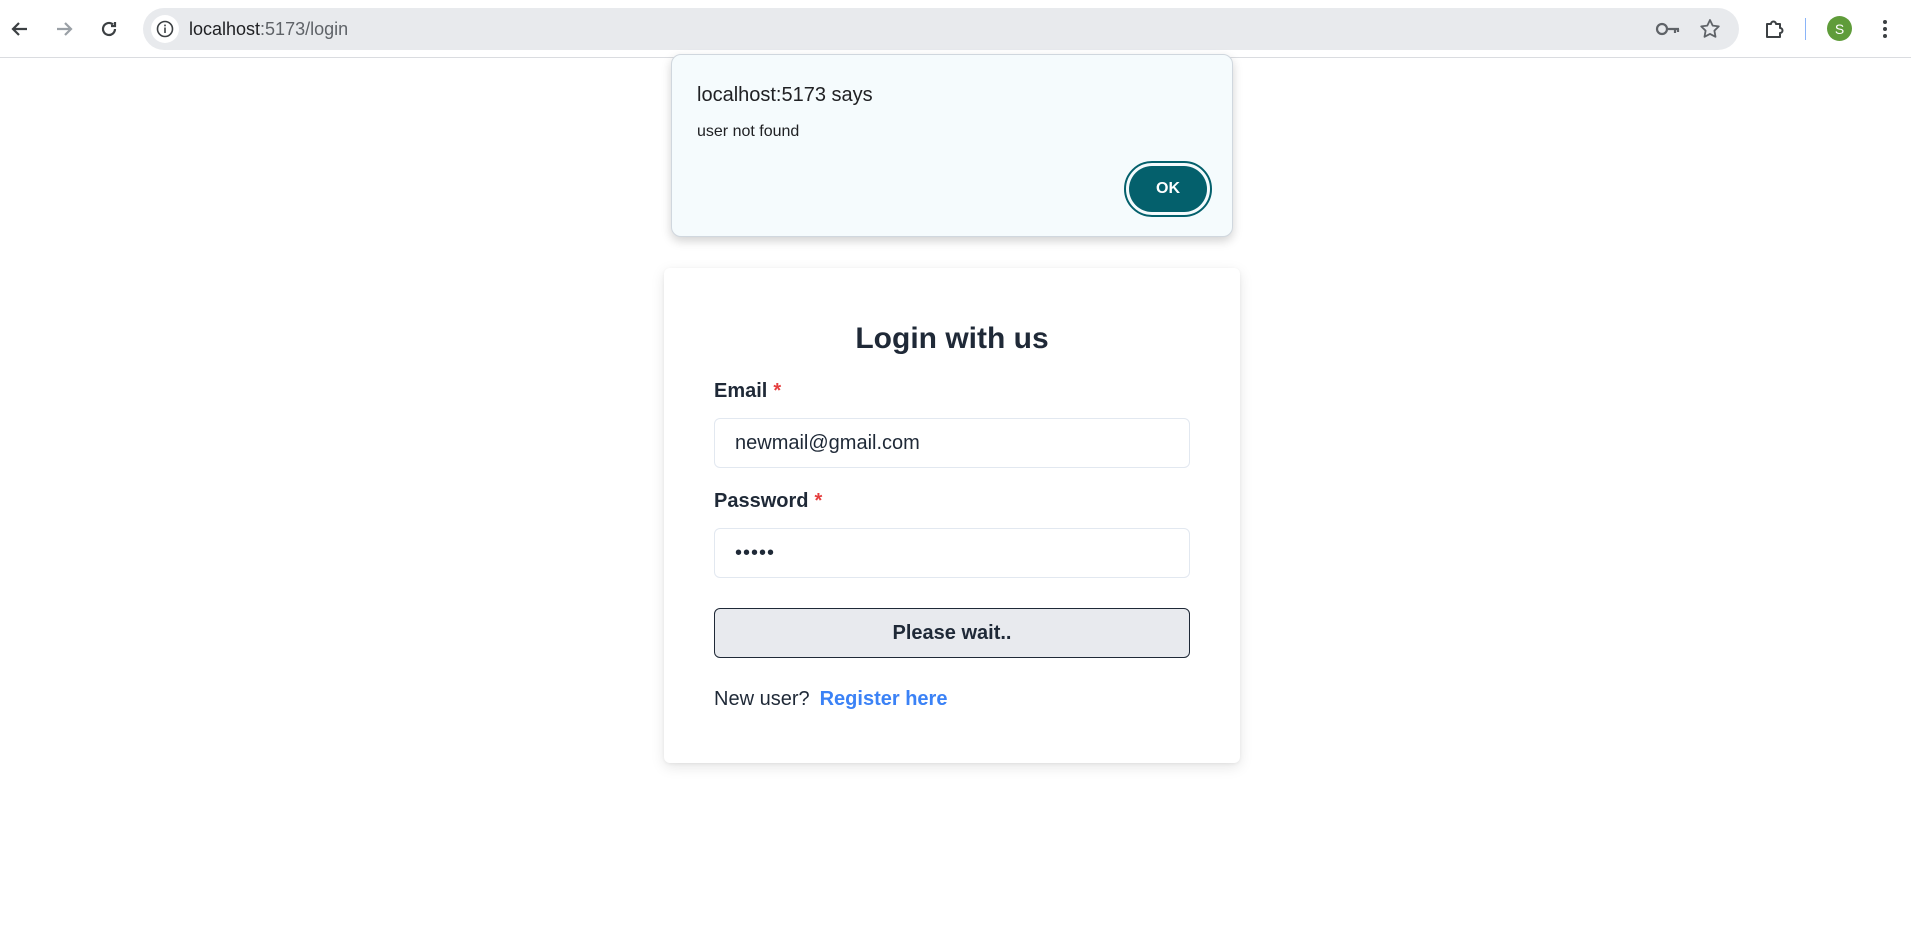 This screenshot has height=952, width=1911. I want to click on email-field: newmail@gmail.com, so click(952, 443).